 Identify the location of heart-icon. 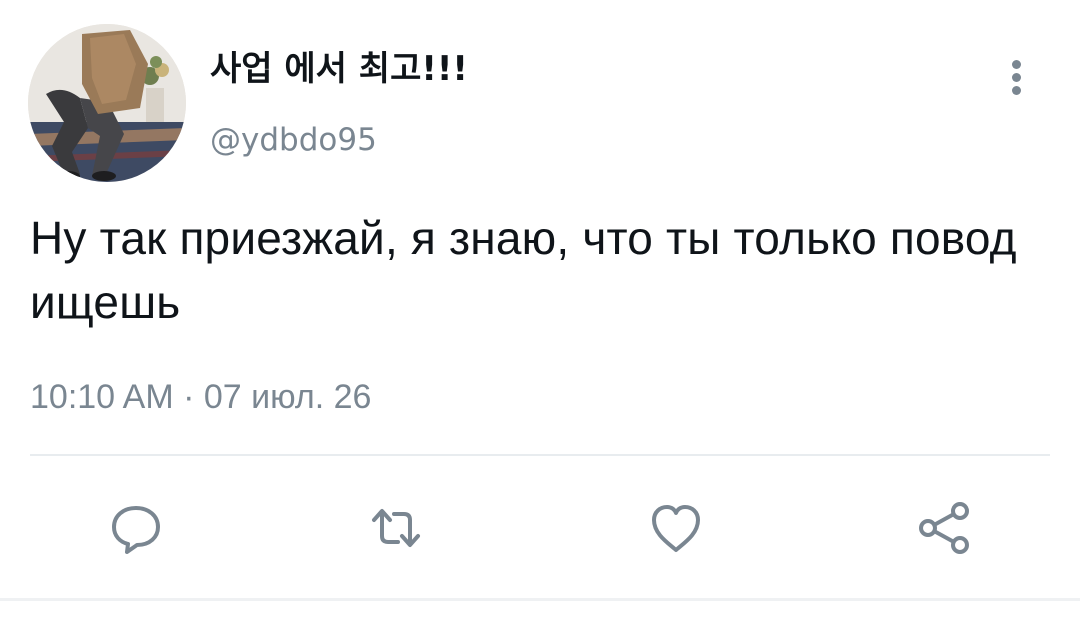
(676, 528).